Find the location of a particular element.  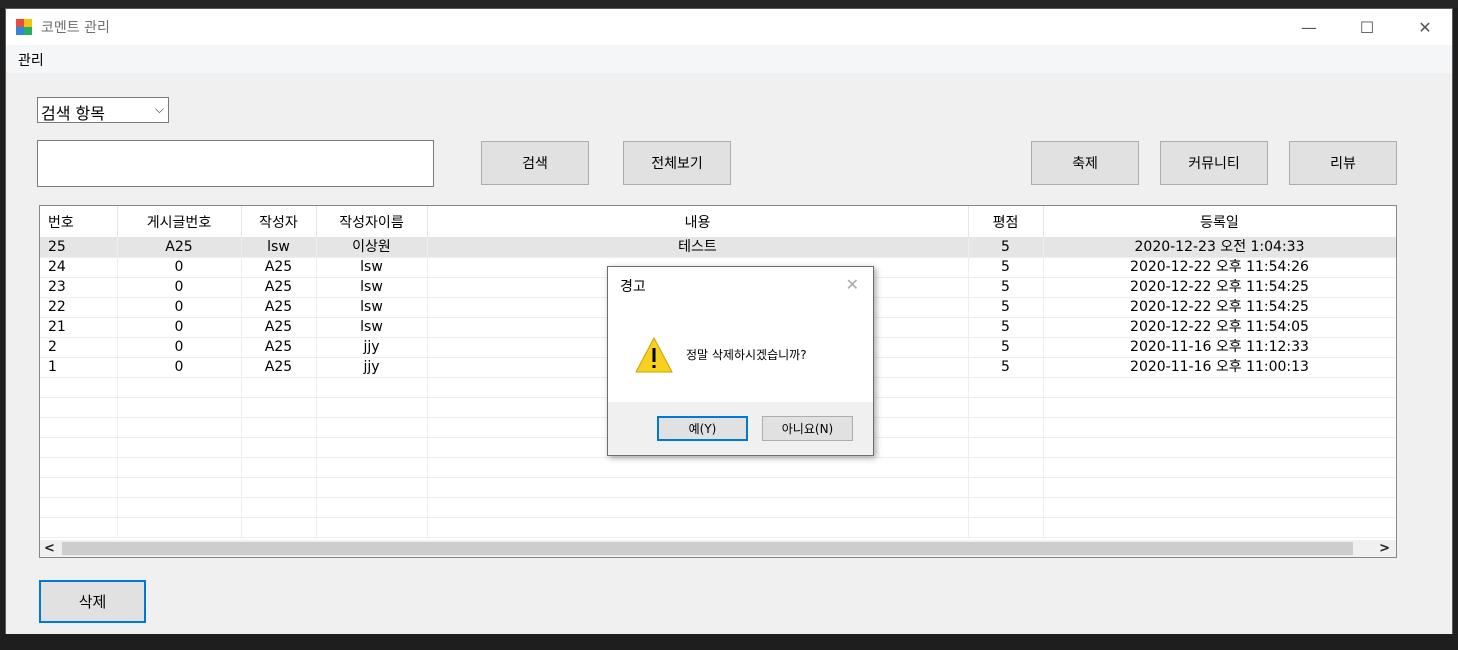

maximize-button: ☐ is located at coordinates (1367, 27).